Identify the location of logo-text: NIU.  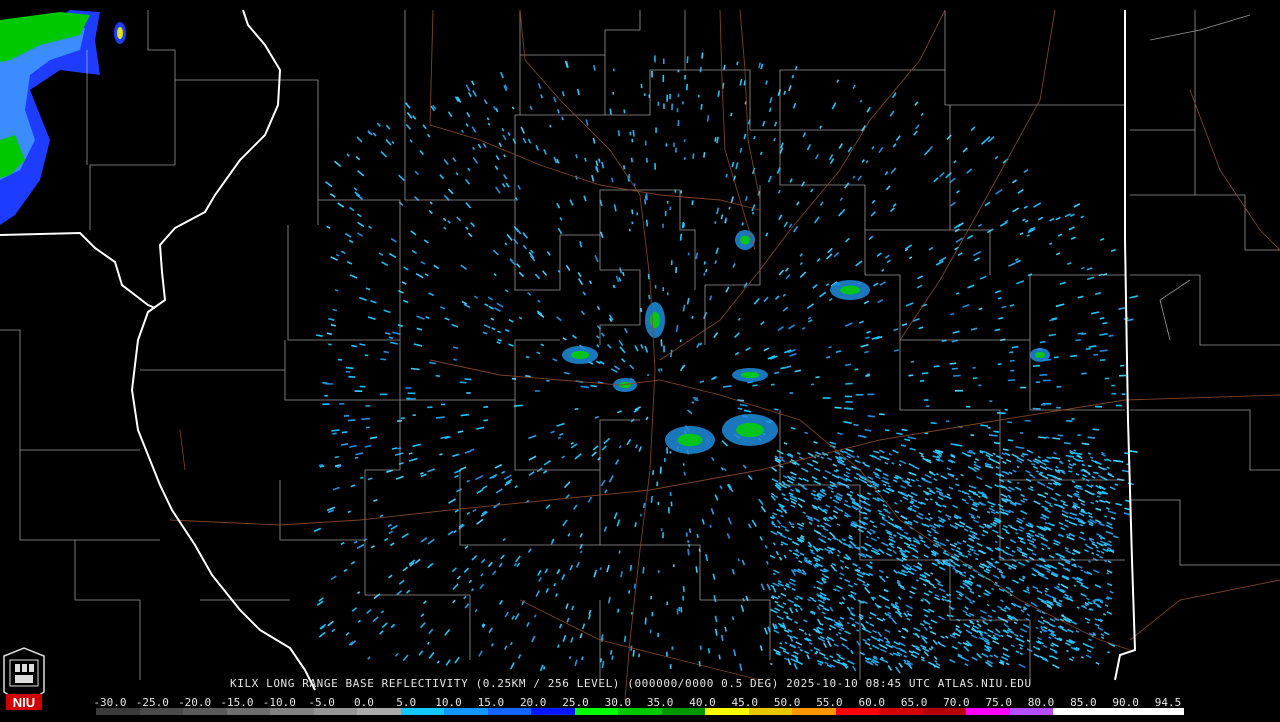
(24, 702).